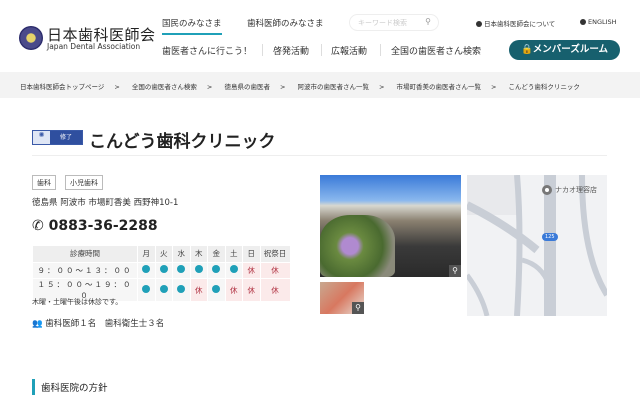 This screenshot has height=400, width=640. I want to click on schedule-note: 木曜・土曜午後は休診です。, so click(77, 302).